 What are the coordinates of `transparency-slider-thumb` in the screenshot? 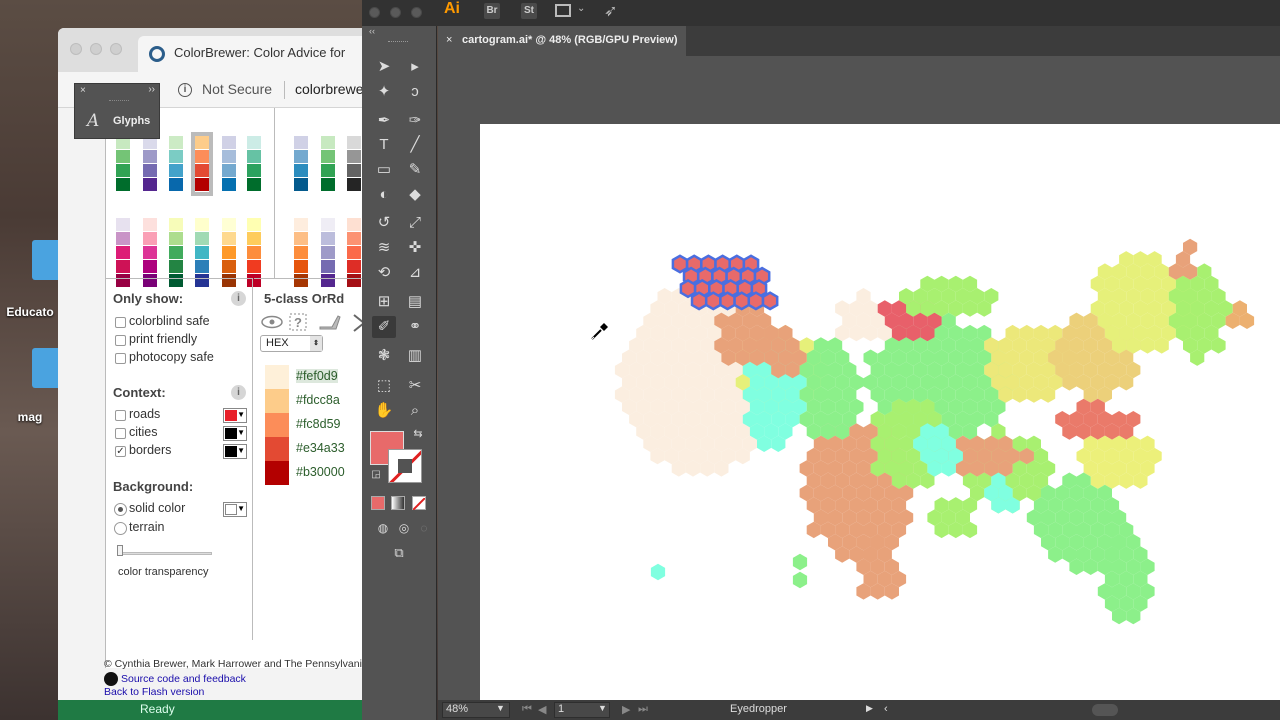 It's located at (120, 550).